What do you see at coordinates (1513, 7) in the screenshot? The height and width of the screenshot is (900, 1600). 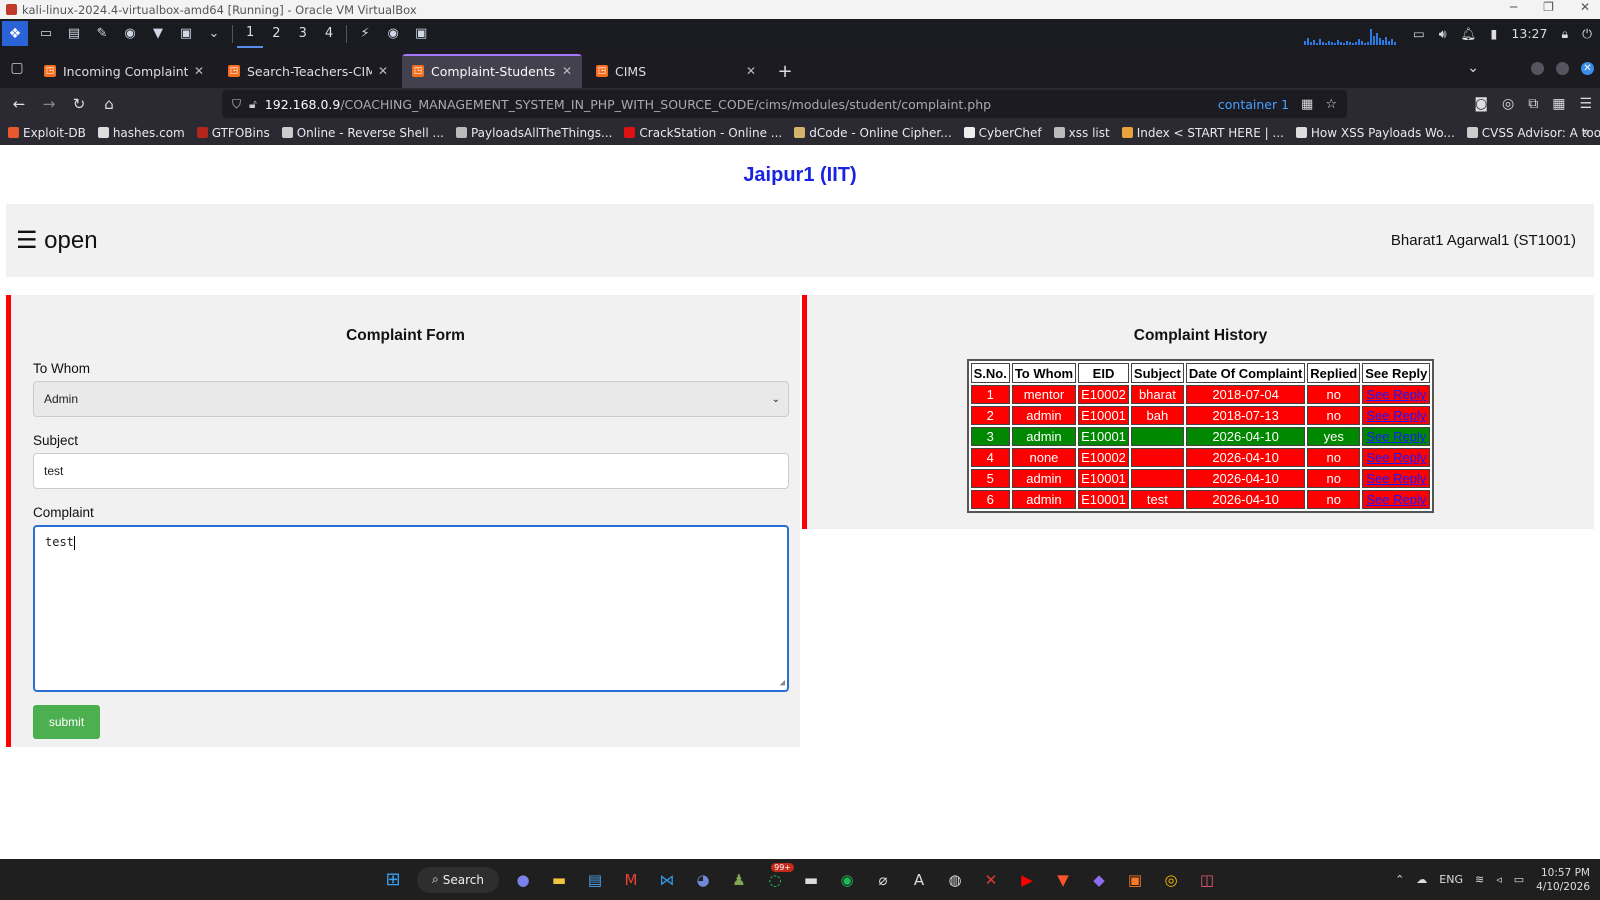 I see `minimize-button: ─` at bounding box center [1513, 7].